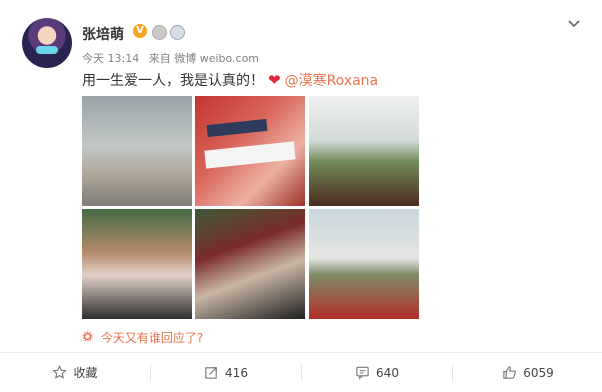  I want to click on topic-text: 今天又有谁回应了?, so click(152, 338).